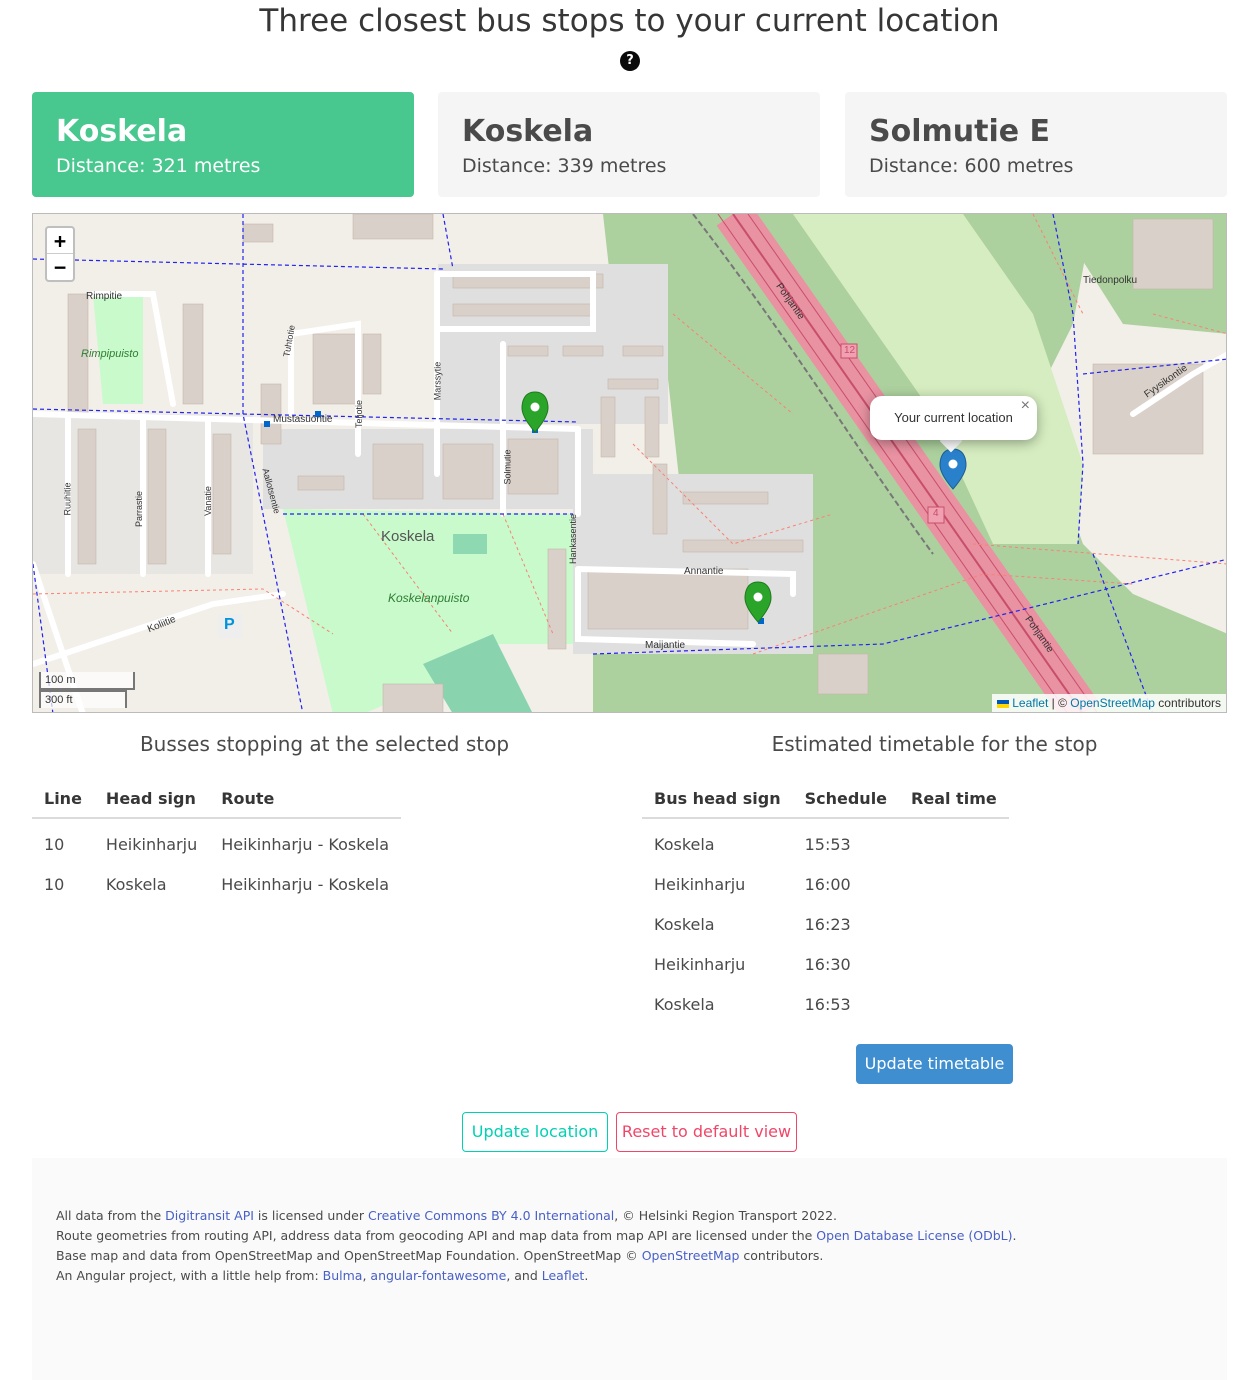  I want to click on table-row: Koskela 16:53, so click(825, 1004).